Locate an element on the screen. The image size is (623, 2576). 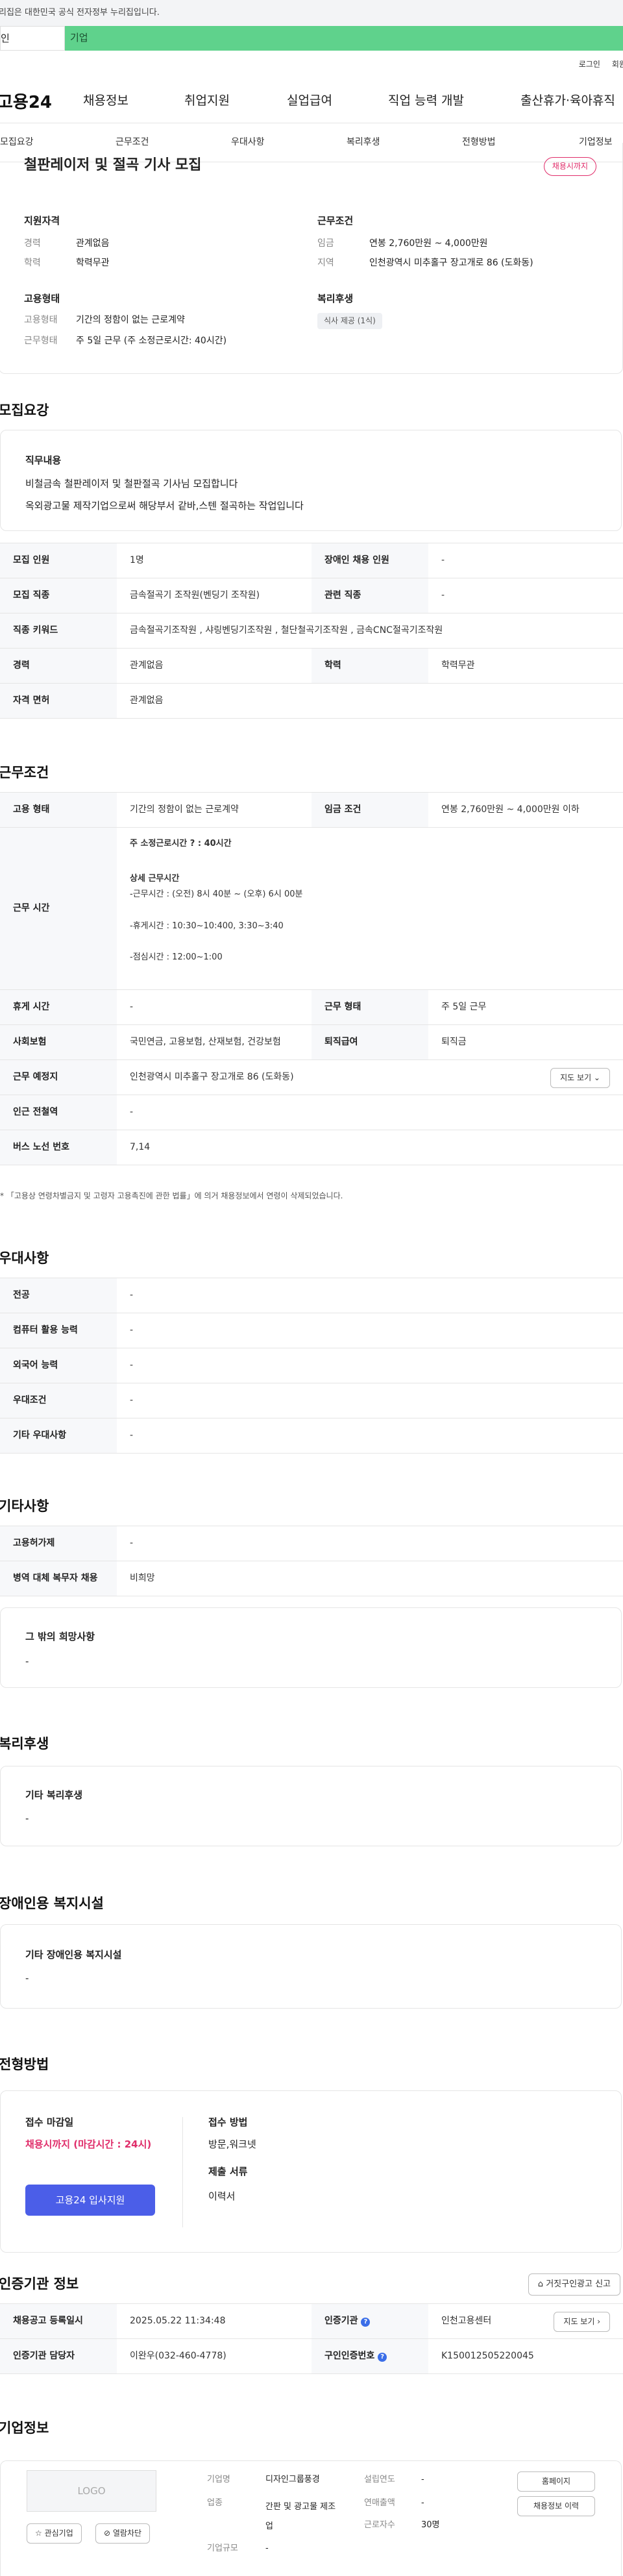
others-table: 고용허가제 - 병역 대체 복무자 채용 비희망 is located at coordinates (311, 1561).